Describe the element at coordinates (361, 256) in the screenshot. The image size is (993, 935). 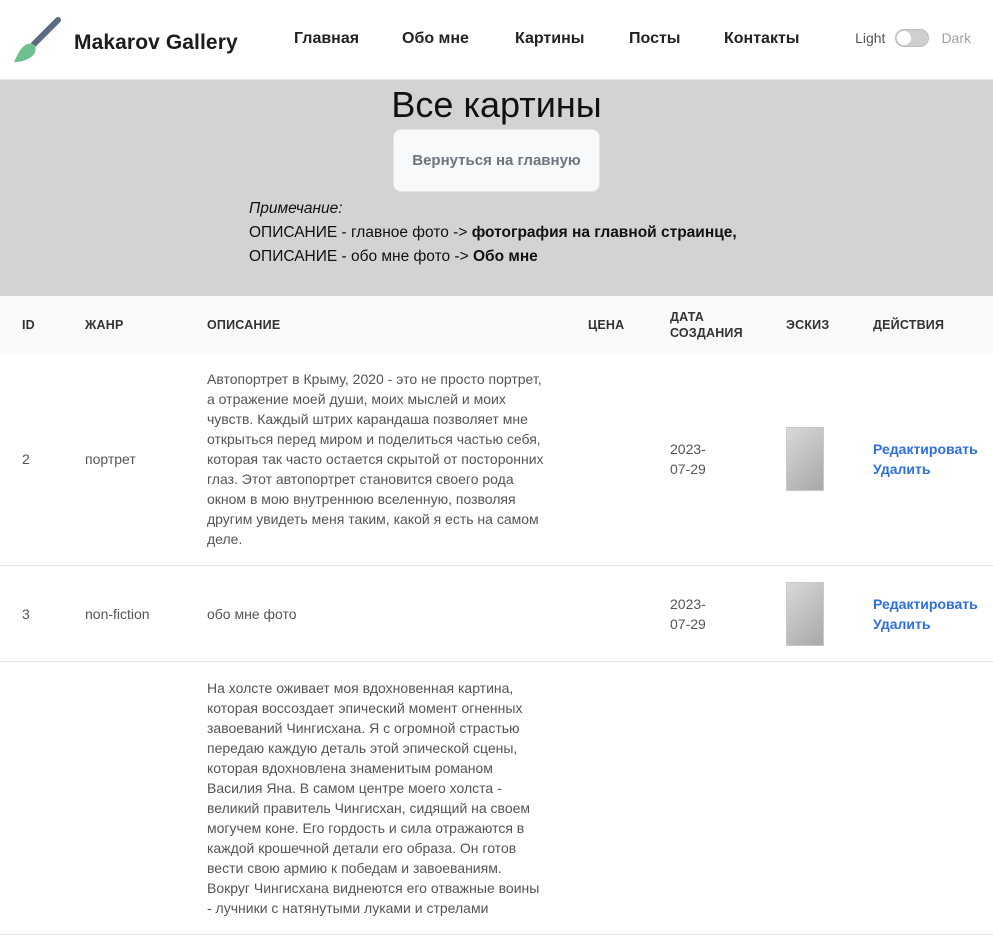
I see `note-line-2-prefix: ОПИСАНИЕ - обо мне фото ->` at that location.